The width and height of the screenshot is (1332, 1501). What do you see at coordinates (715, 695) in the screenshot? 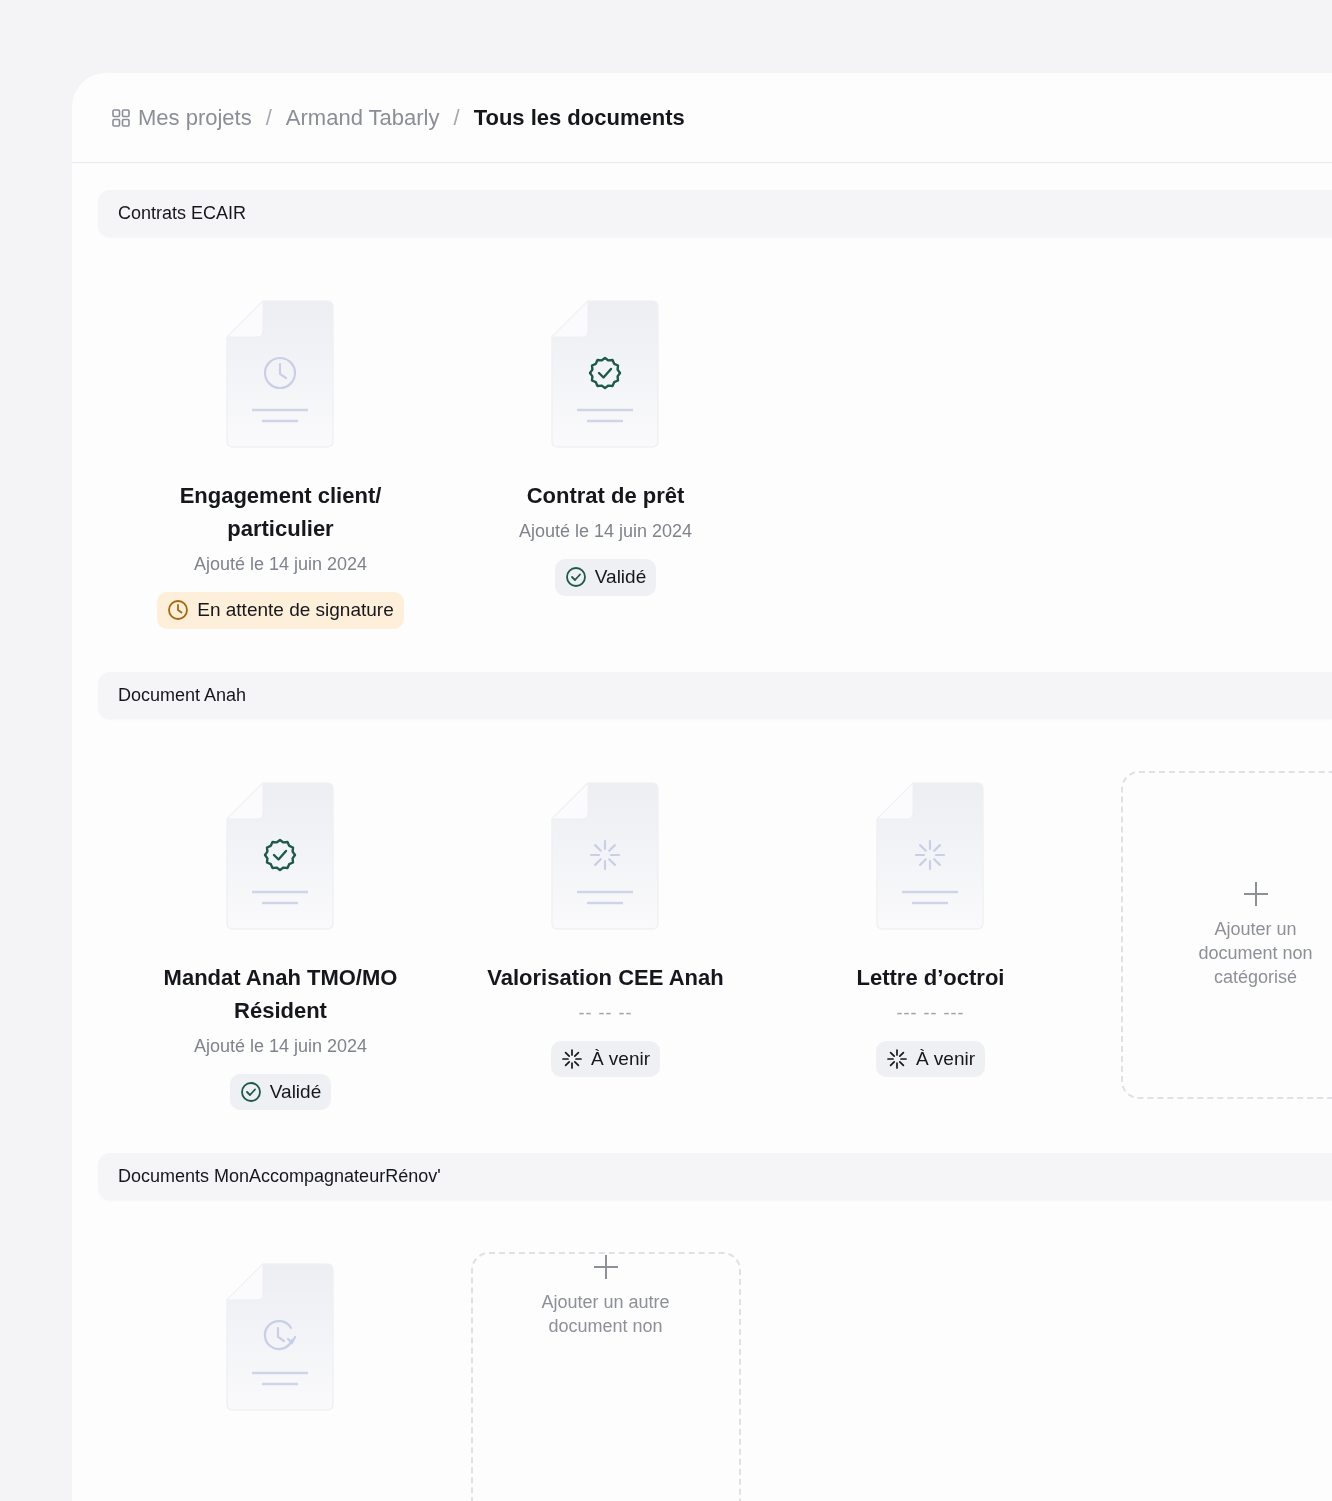
I see `section-header: Document Anah` at bounding box center [715, 695].